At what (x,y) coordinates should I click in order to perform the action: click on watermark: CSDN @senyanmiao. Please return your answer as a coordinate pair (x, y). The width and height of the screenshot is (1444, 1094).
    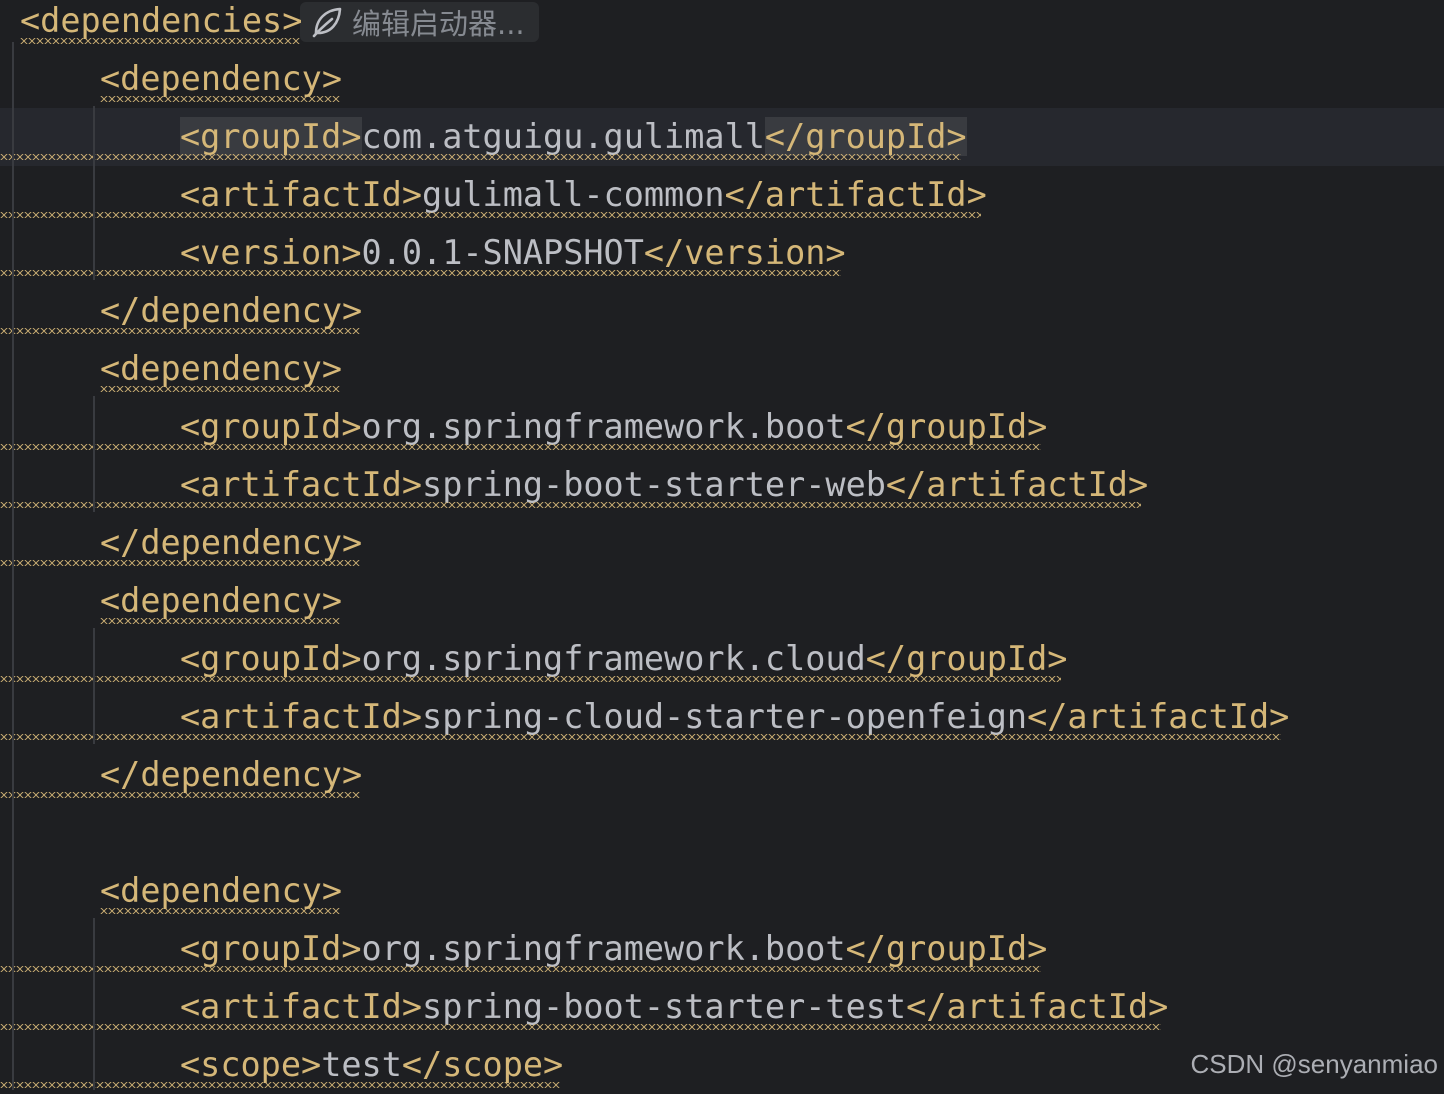
    Looking at the image, I should click on (1314, 1064).